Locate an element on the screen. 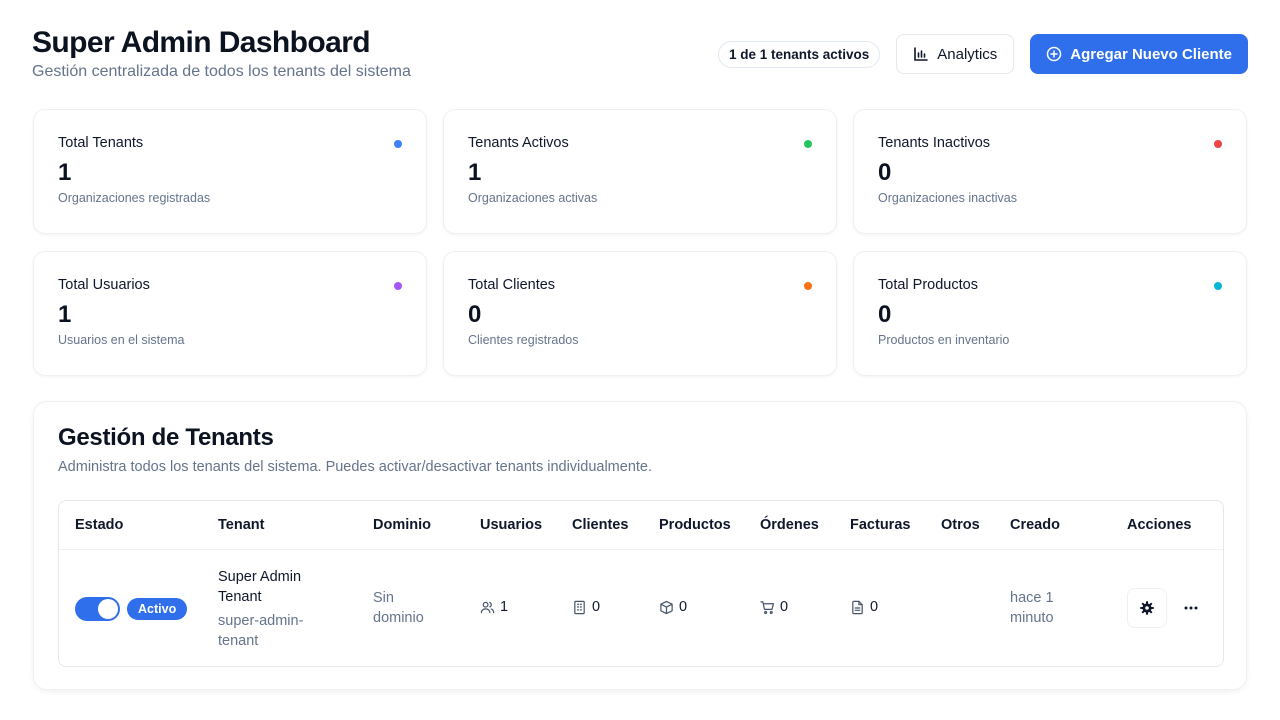 This screenshot has height=720, width=1280. users-icon is located at coordinates (487, 607).